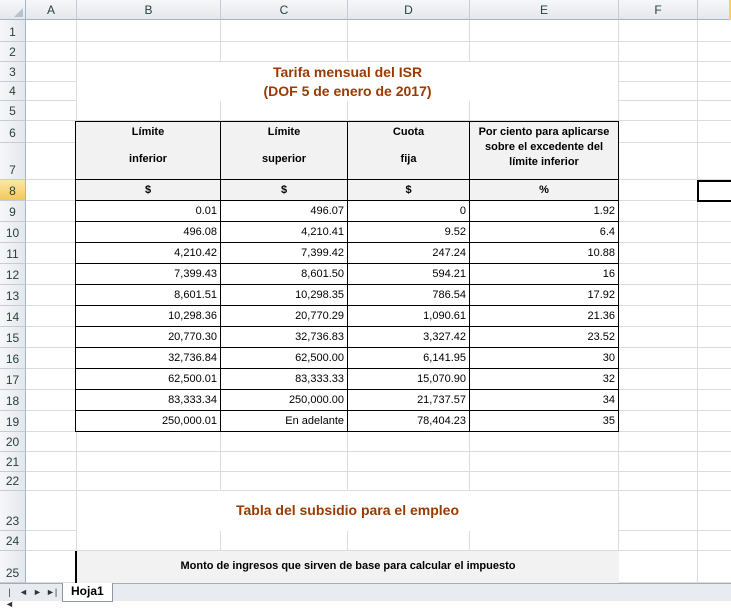  Describe the element at coordinates (13, 10) in the screenshot. I see `select-all-corner` at that location.